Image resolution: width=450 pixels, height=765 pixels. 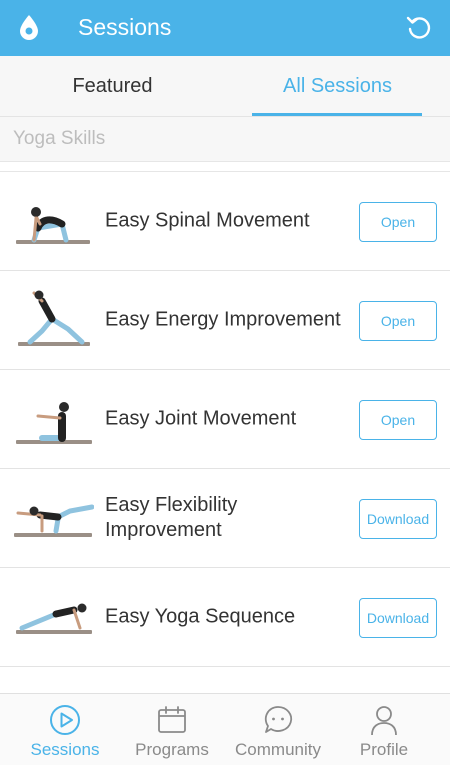 What do you see at coordinates (225, 729) in the screenshot?
I see `bottom-nav: Sessions Programs Community Profile` at bounding box center [225, 729].